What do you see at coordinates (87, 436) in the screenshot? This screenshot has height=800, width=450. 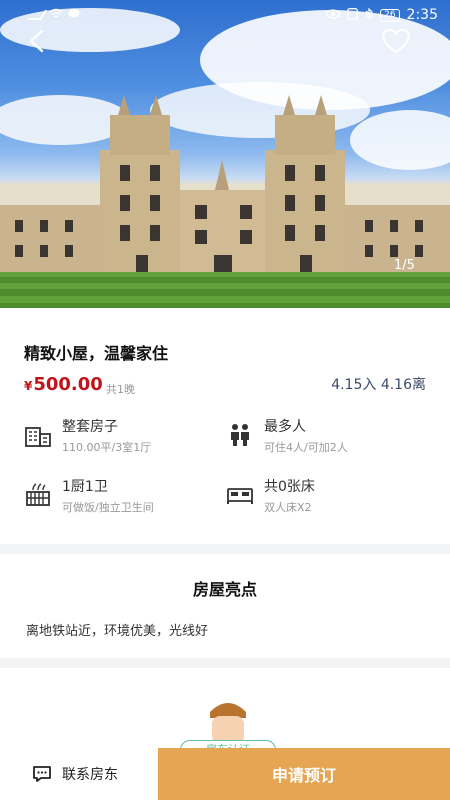 I see `feature-house-type: 整套房子 110.00平/3室1厅` at bounding box center [87, 436].